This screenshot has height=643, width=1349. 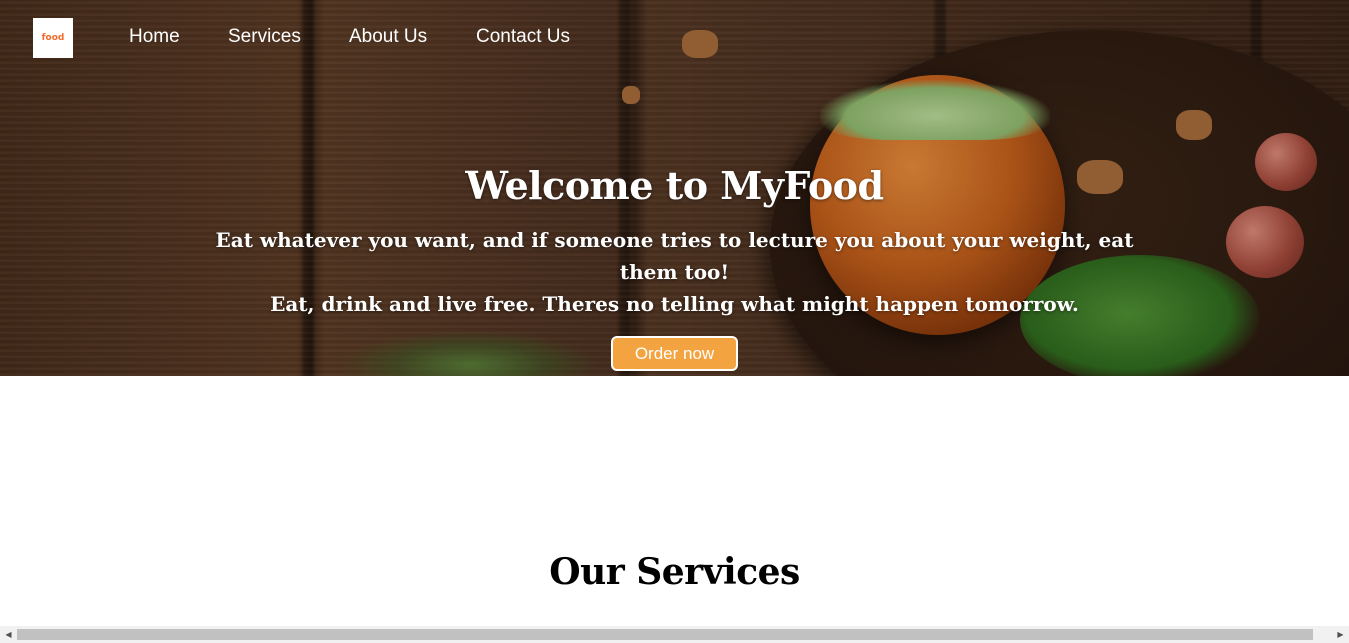 I want to click on scrollbar-thumb, so click(x=665, y=634).